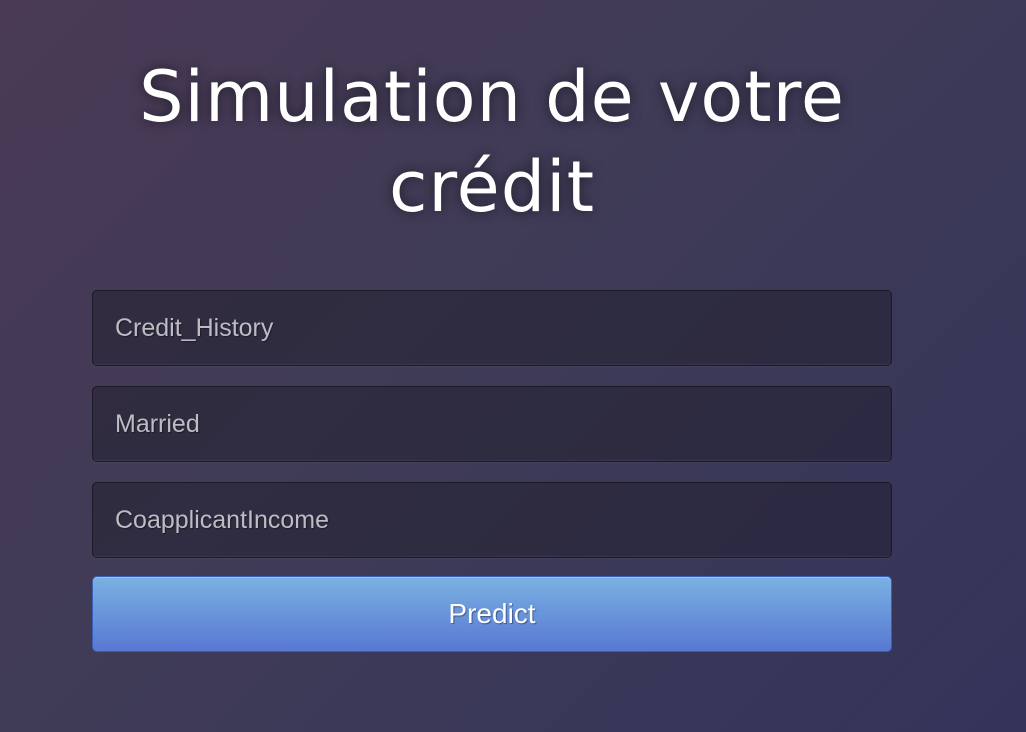 The height and width of the screenshot is (732, 1026). What do you see at coordinates (492, 614) in the screenshot?
I see `predict-button: Predict` at bounding box center [492, 614].